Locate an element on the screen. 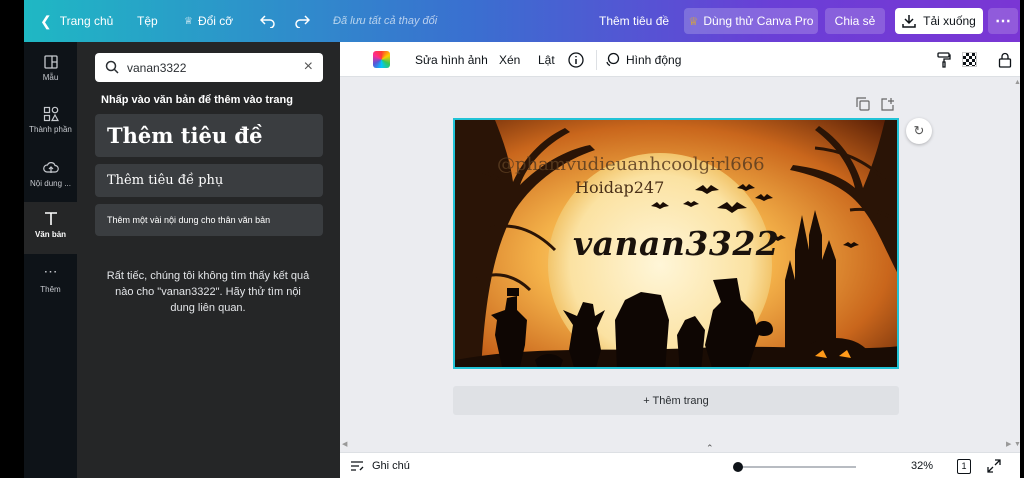  undo-icon is located at coordinates (267, 21).